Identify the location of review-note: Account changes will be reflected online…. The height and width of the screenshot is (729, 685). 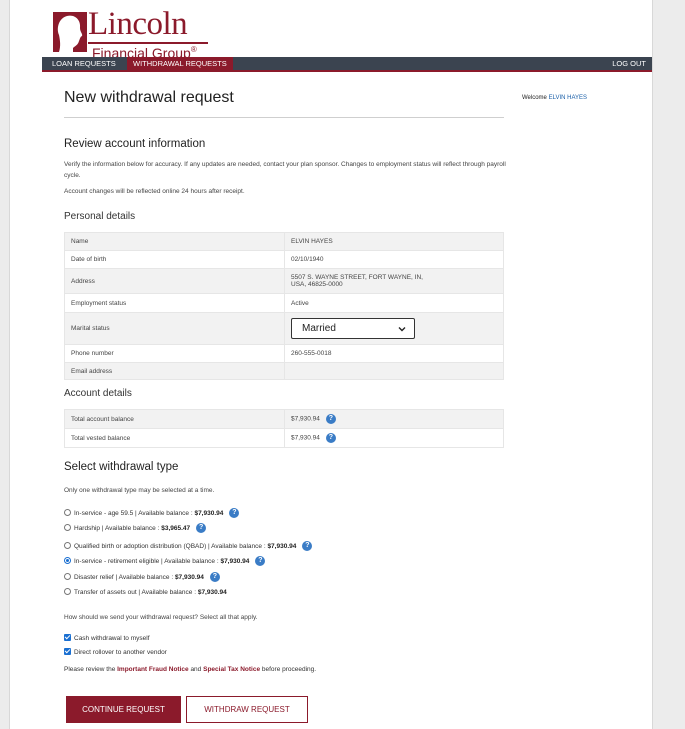
(154, 191).